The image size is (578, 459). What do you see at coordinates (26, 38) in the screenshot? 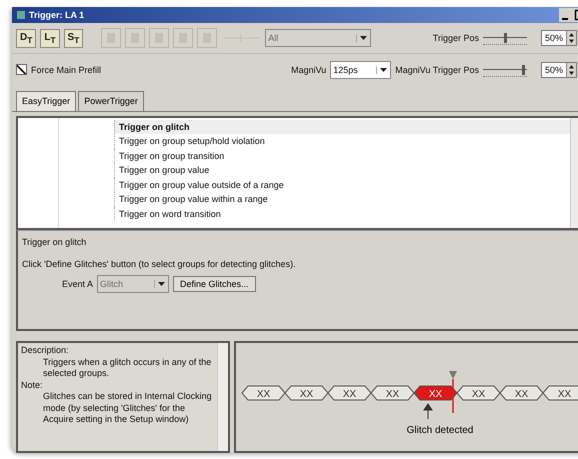
I see `toolbar-button: D$_{T}$` at bounding box center [26, 38].